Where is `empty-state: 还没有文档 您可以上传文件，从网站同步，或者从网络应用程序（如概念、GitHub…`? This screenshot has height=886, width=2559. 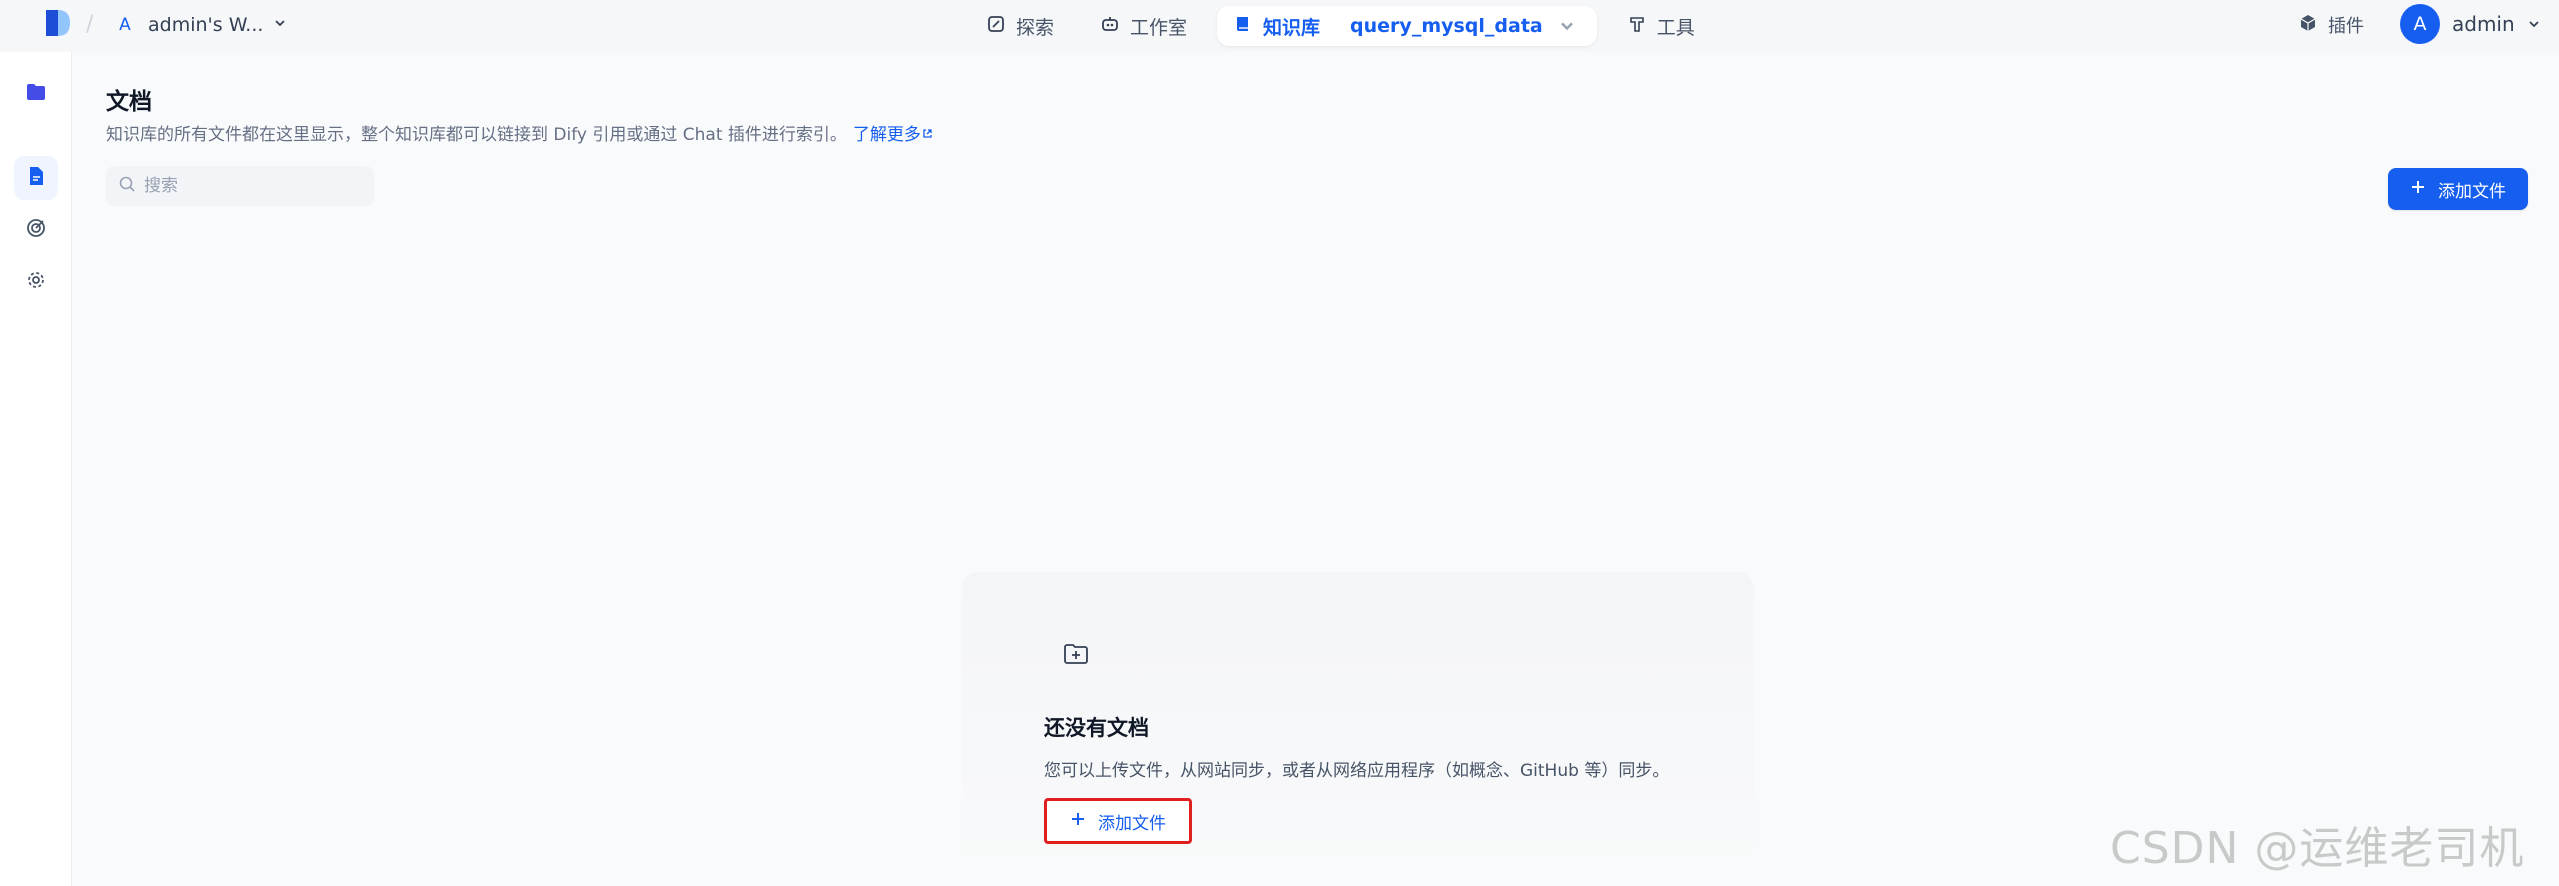 empty-state: 还没有文档 您可以上传文件，从网站同步，或者从网络应用程序（如概念、GitHub… is located at coordinates (1358, 727).